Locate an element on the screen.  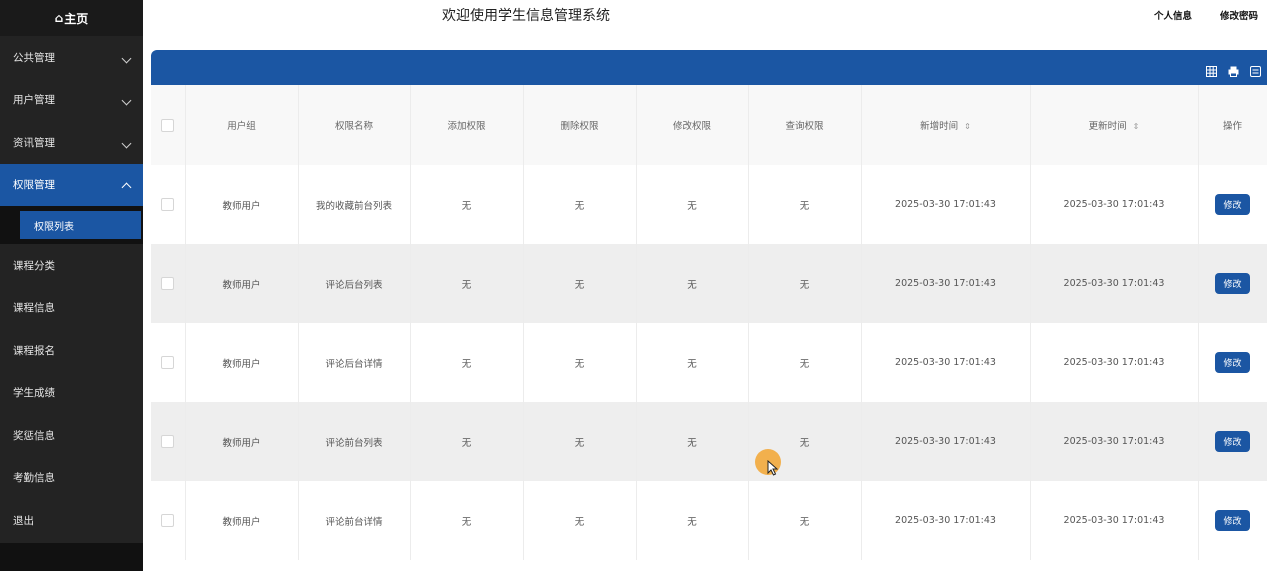
sidebar-item-label: 课程分类 is located at coordinates (34, 265).